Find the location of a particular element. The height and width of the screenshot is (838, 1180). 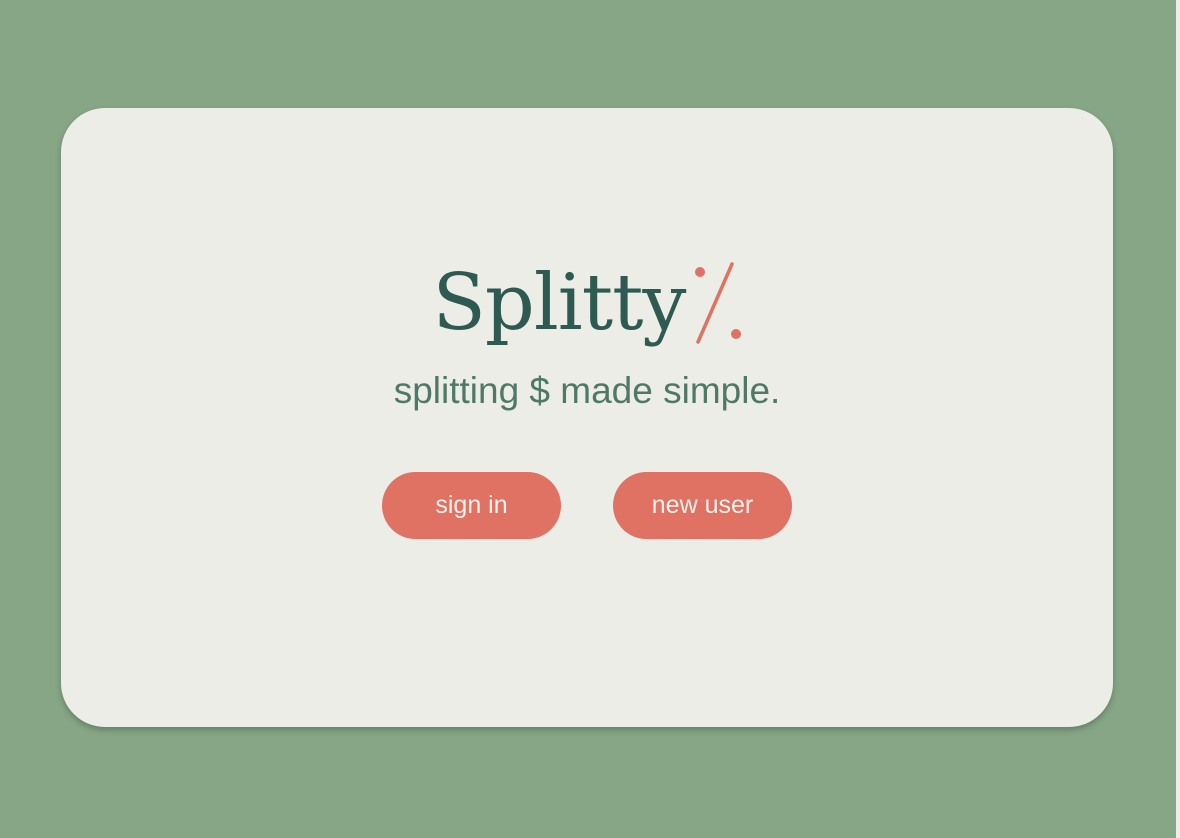

percent-icon is located at coordinates (715, 303).